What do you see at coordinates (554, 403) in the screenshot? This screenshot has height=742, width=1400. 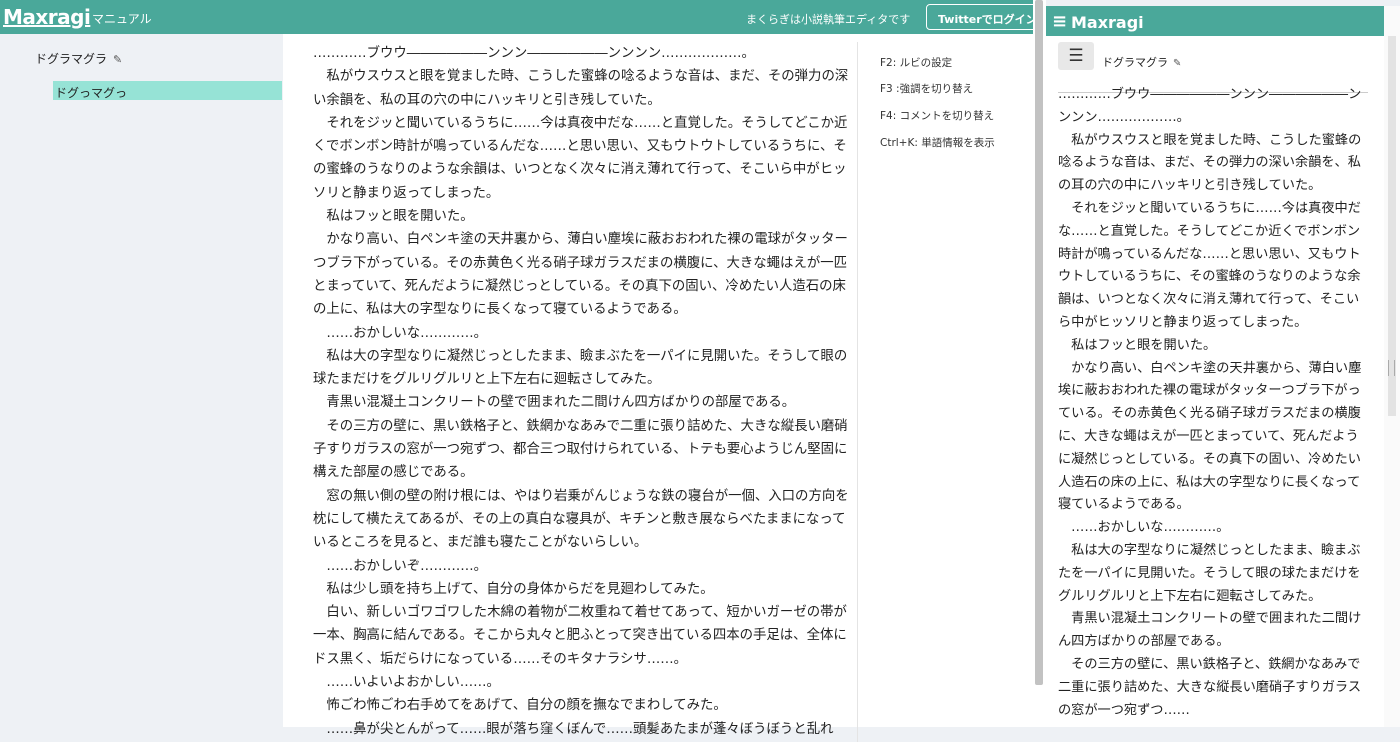 I see `editor-paragraph: 青黒い混凝土コンクリートの壁で囲まれた二間けん四方ばかりの部屋である。` at bounding box center [554, 403].